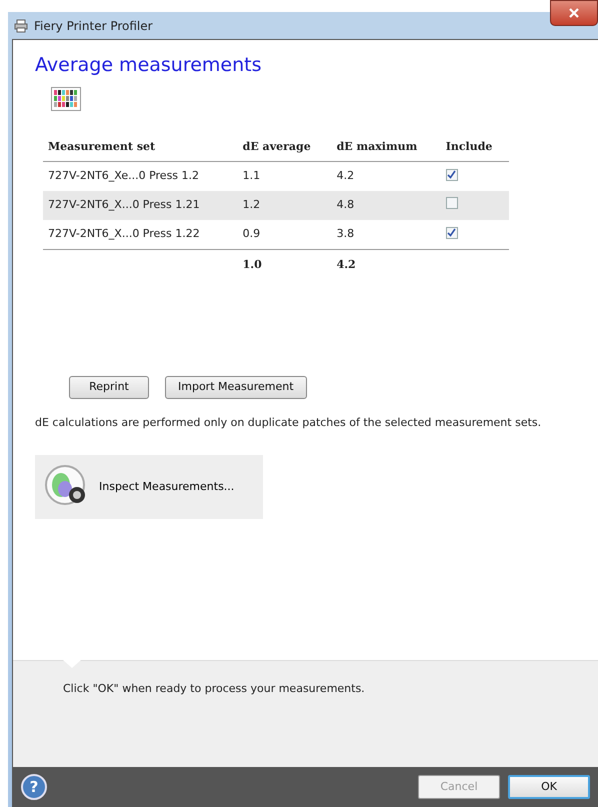  Describe the element at coordinates (236, 387) in the screenshot. I see `import-button: Import Measurement` at that location.